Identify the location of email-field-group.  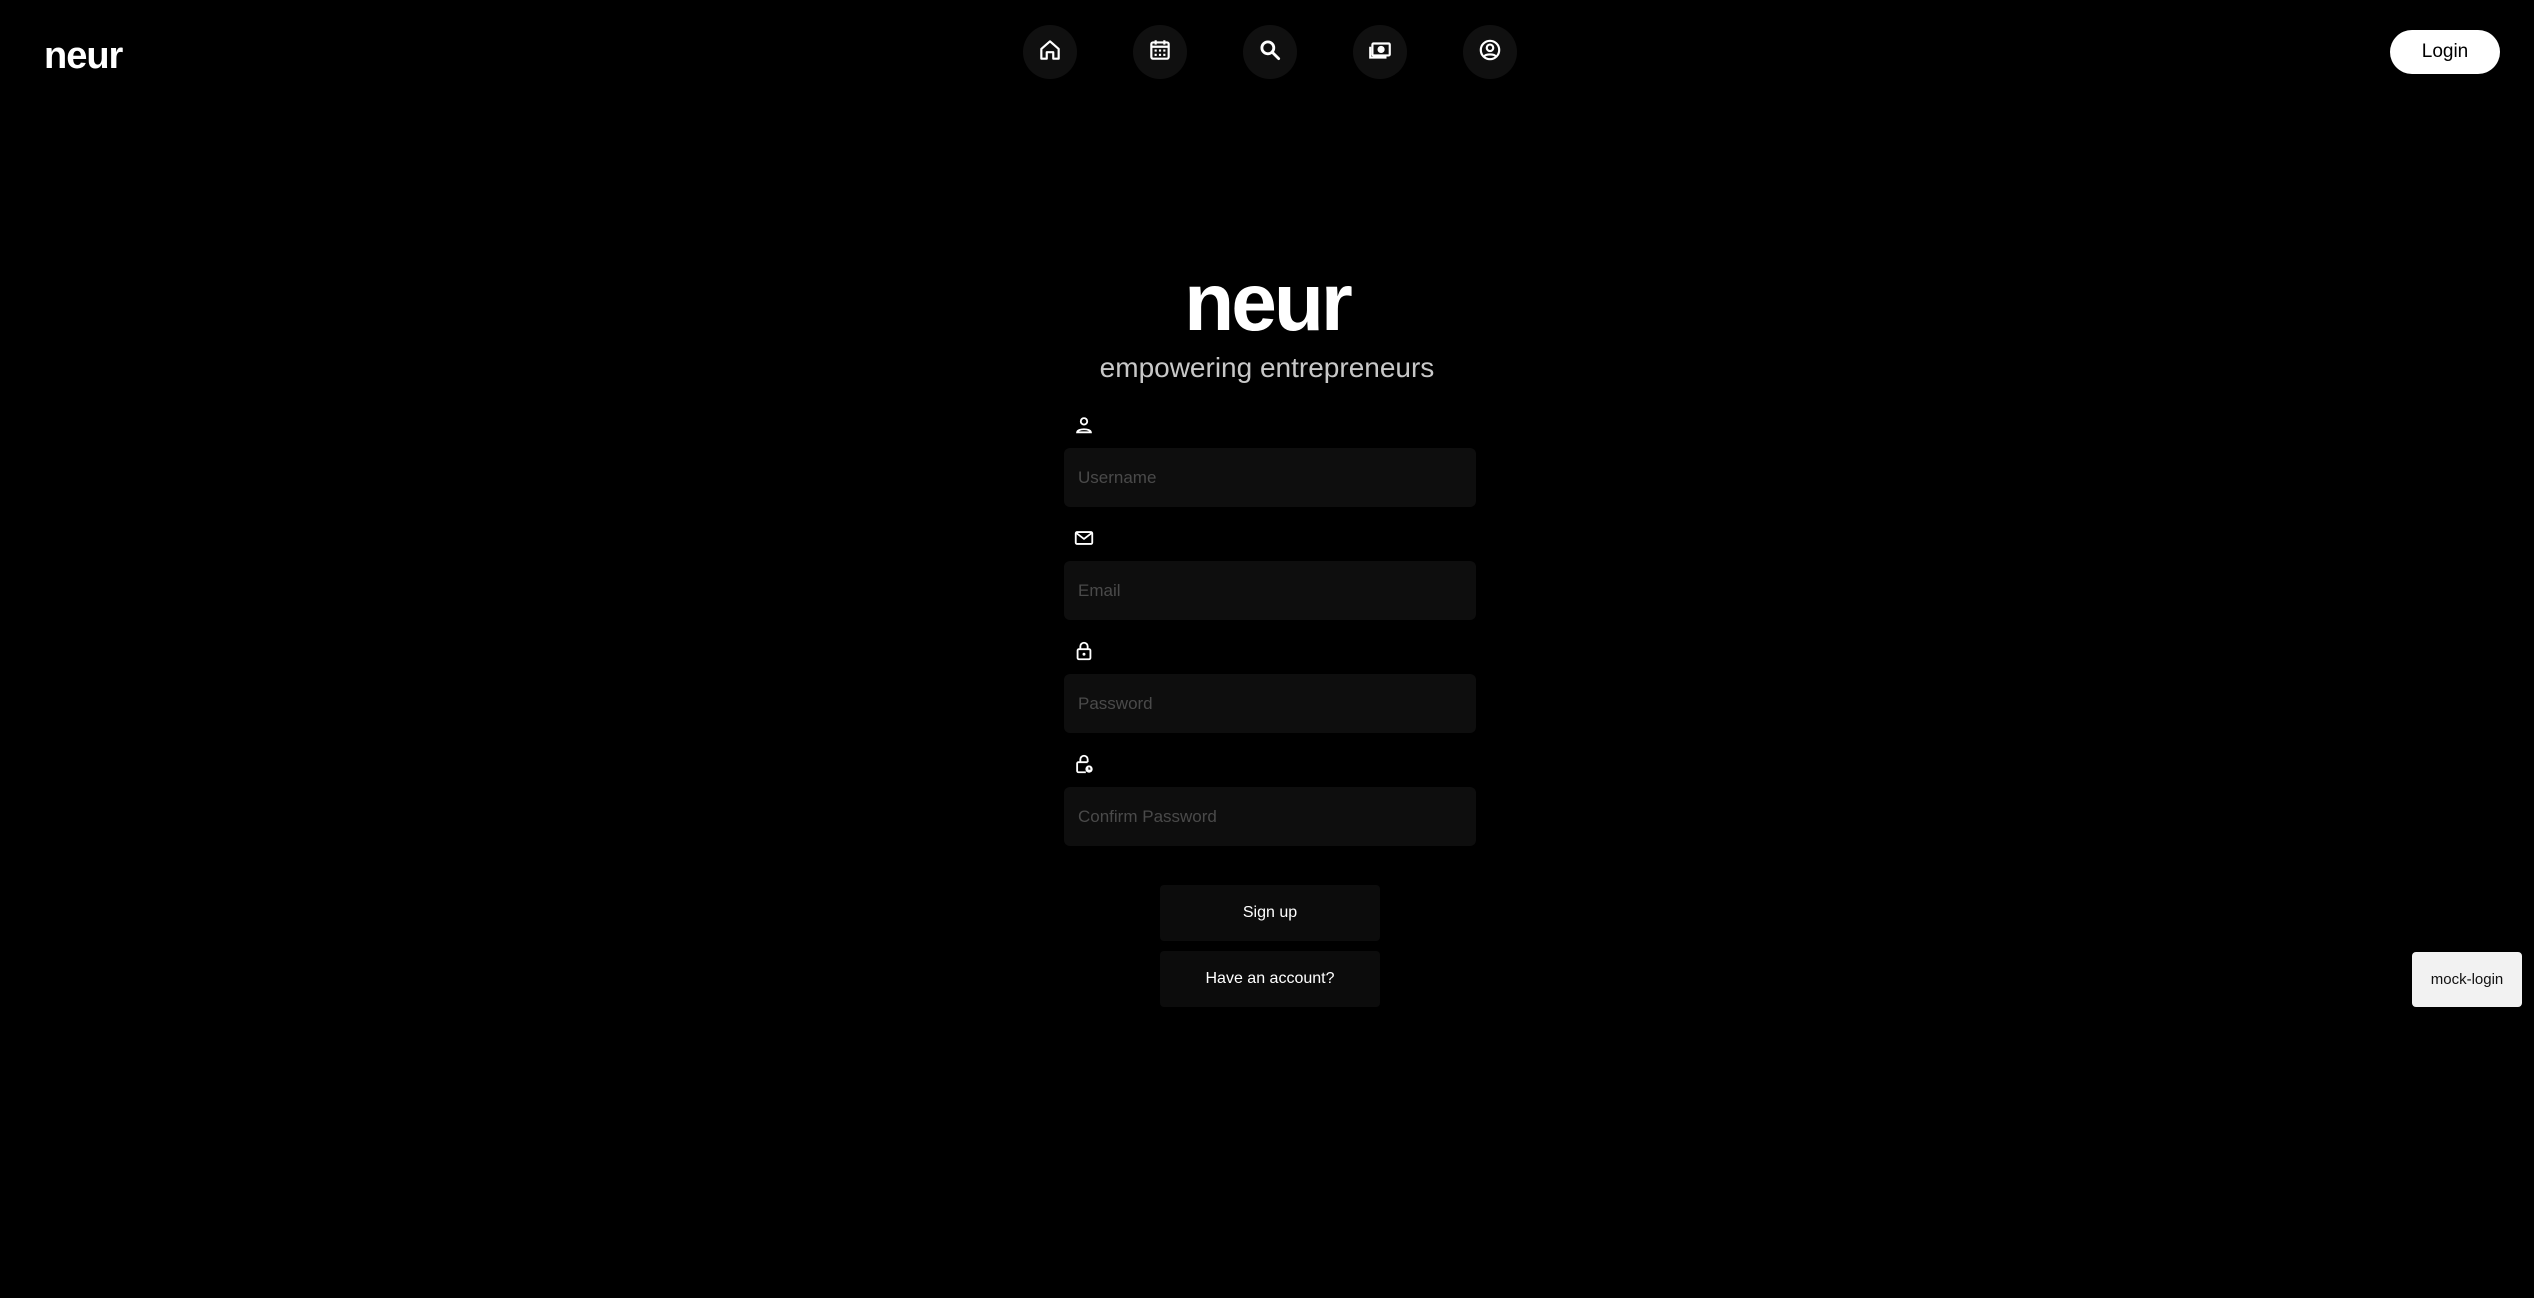
(1270, 579).